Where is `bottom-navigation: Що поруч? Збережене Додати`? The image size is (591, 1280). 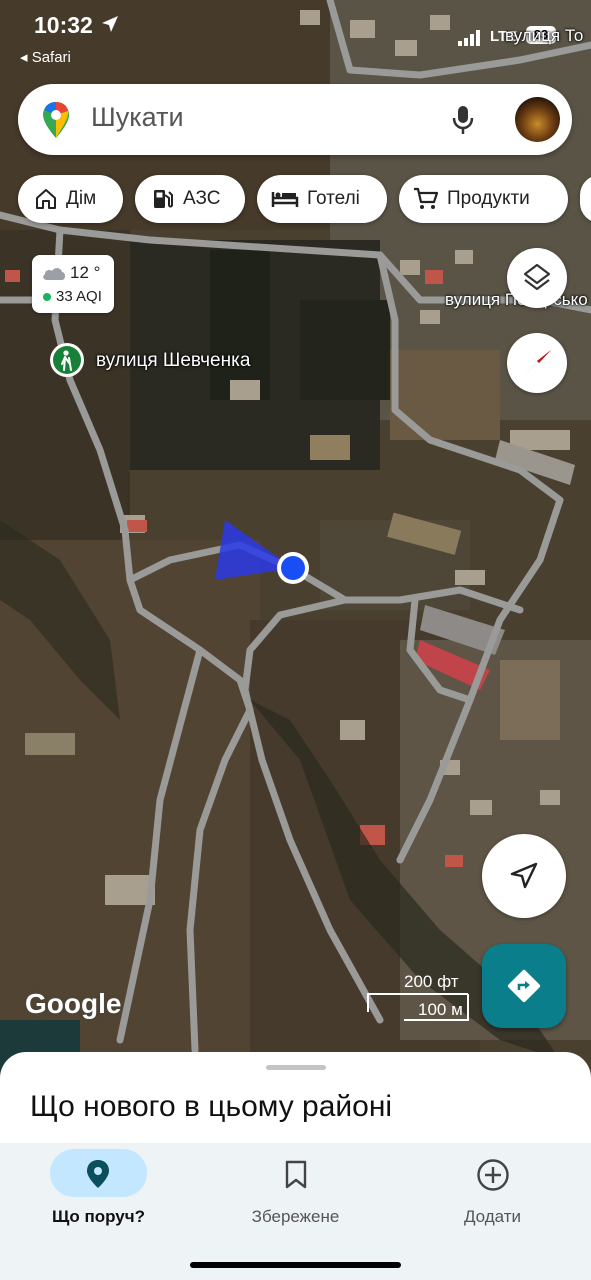
bottom-navigation: Що поруч? Збережене Додати is located at coordinates (295, 1211).